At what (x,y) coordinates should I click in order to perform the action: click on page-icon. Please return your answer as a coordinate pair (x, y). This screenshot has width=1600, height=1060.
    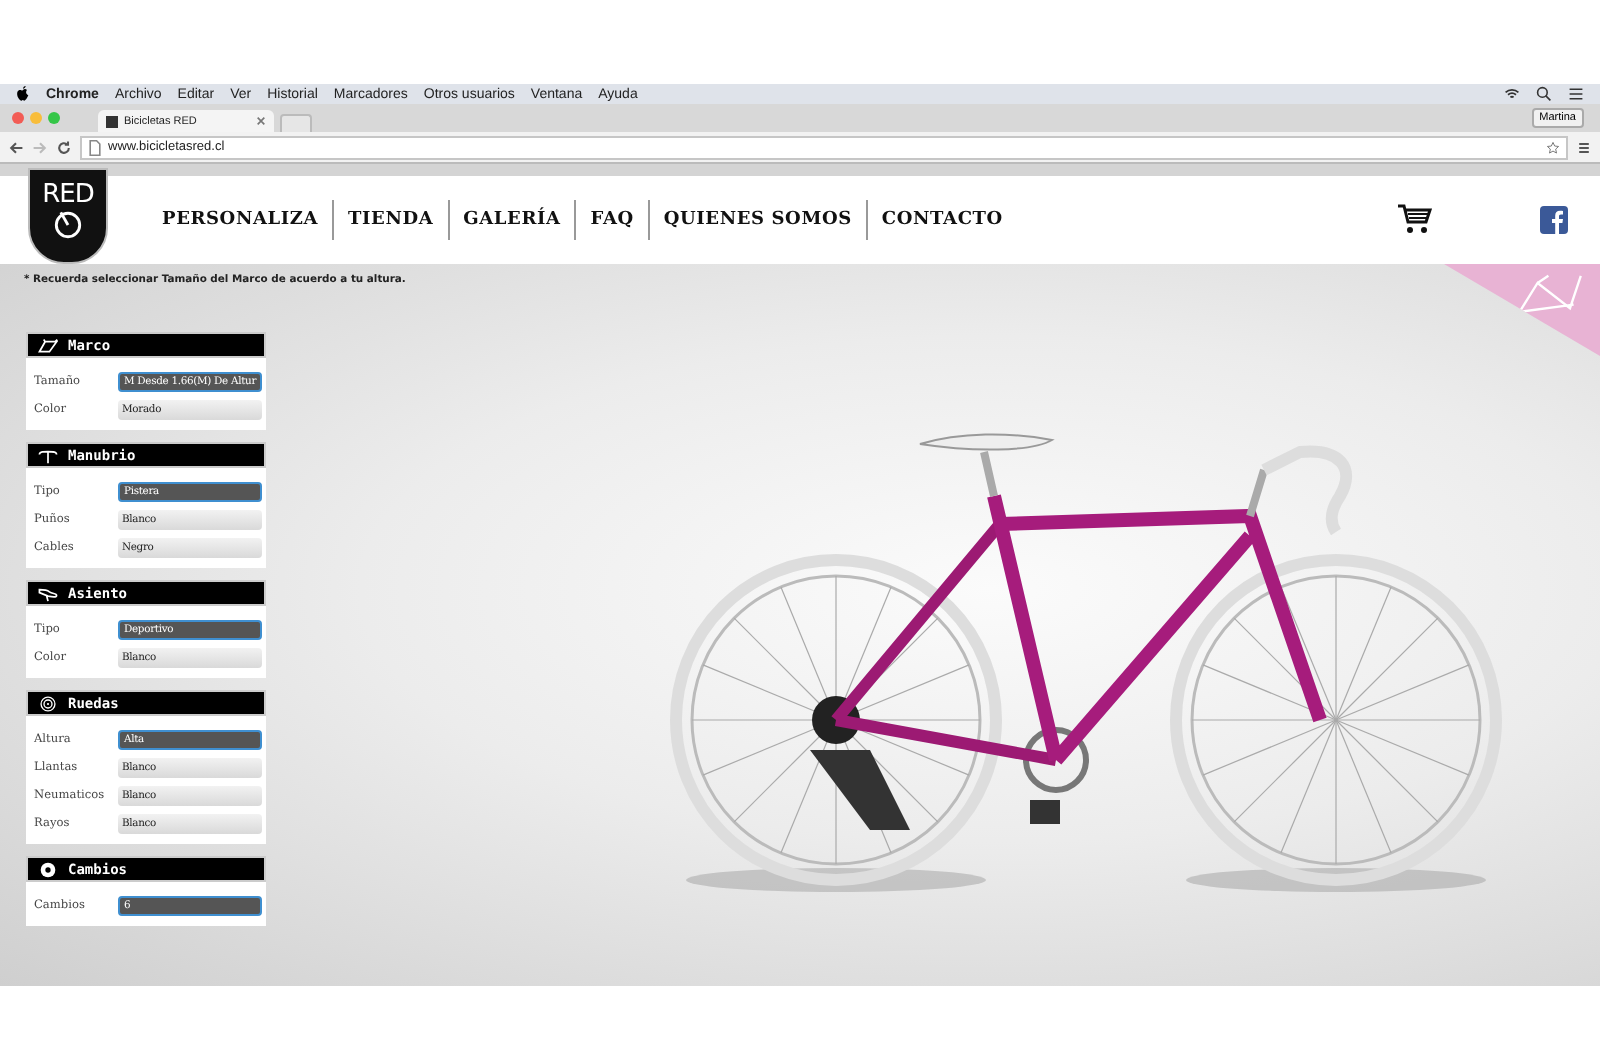
    Looking at the image, I should click on (95, 147).